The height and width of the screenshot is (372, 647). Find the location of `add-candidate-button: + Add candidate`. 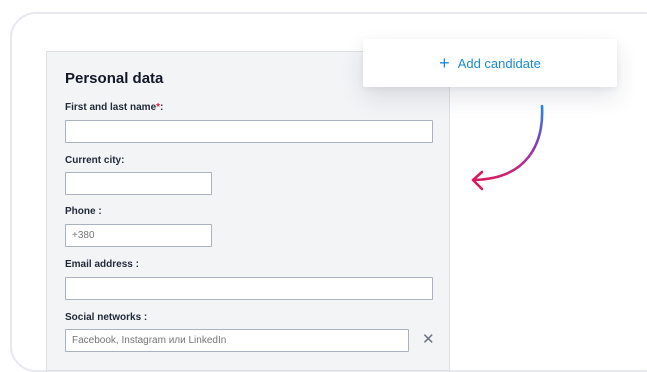

add-candidate-button: + Add candidate is located at coordinates (490, 63).